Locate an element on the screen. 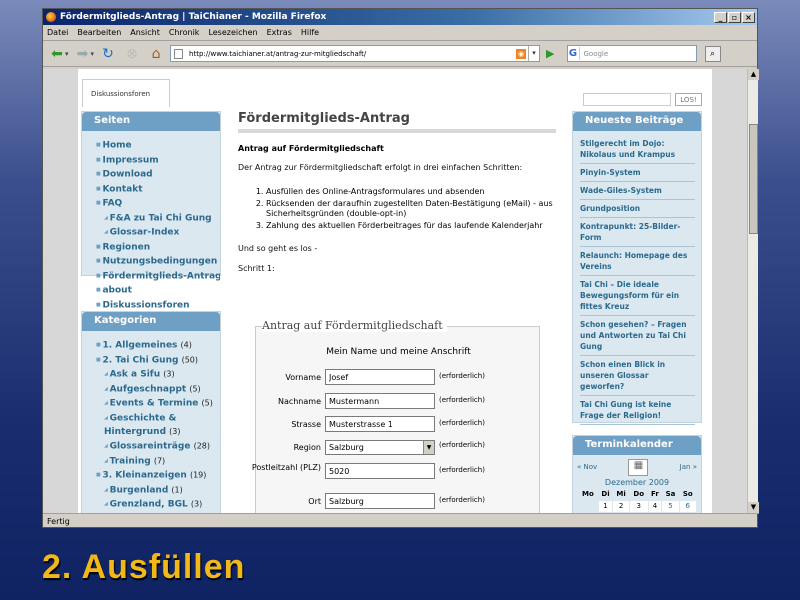 The image size is (800, 600). calendar-day: 1 is located at coordinates (605, 506).